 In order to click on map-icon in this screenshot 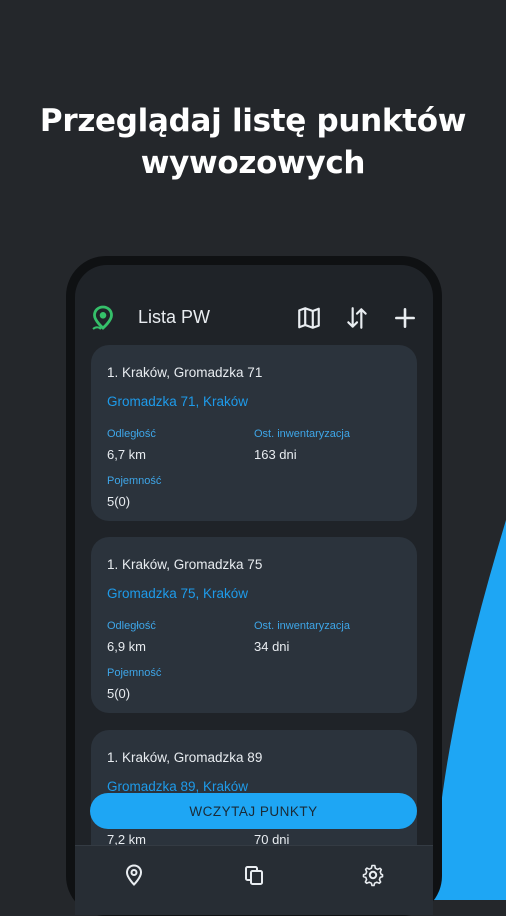, I will do `click(309, 318)`.